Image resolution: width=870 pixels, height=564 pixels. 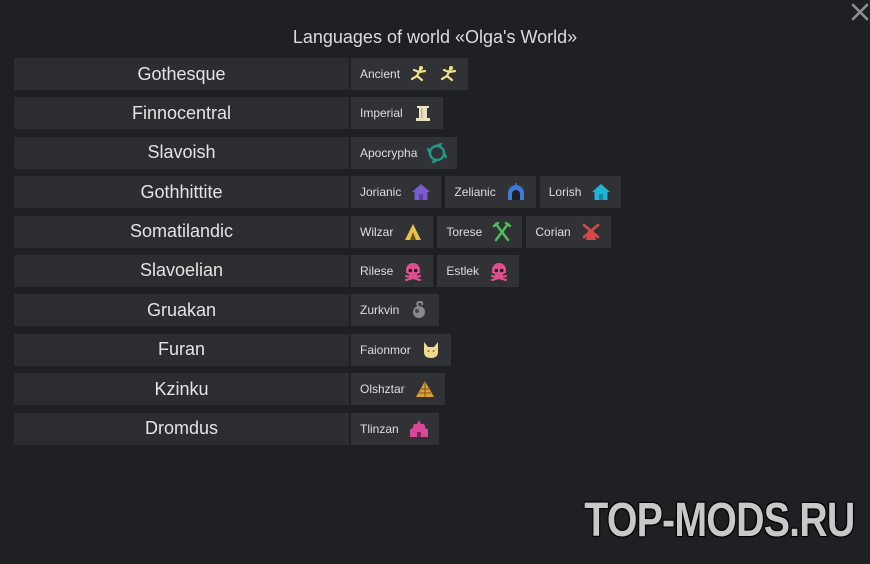 I want to click on language-chip: Ancient, so click(x=410, y=74).